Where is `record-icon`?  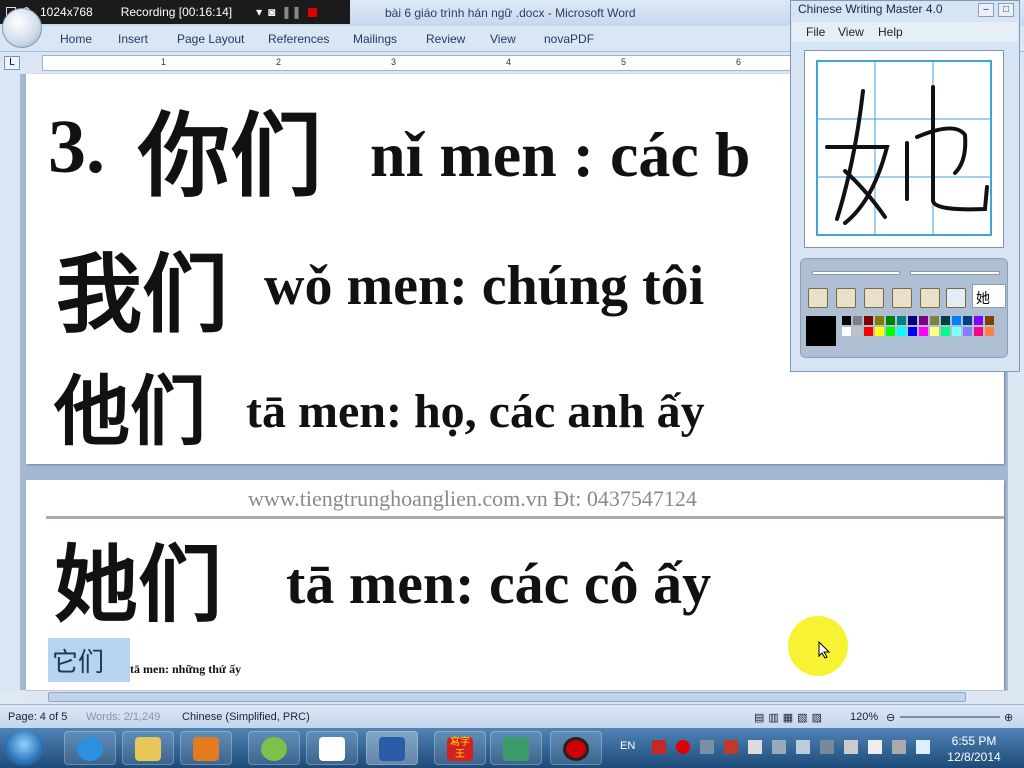 record-icon is located at coordinates (576, 749).